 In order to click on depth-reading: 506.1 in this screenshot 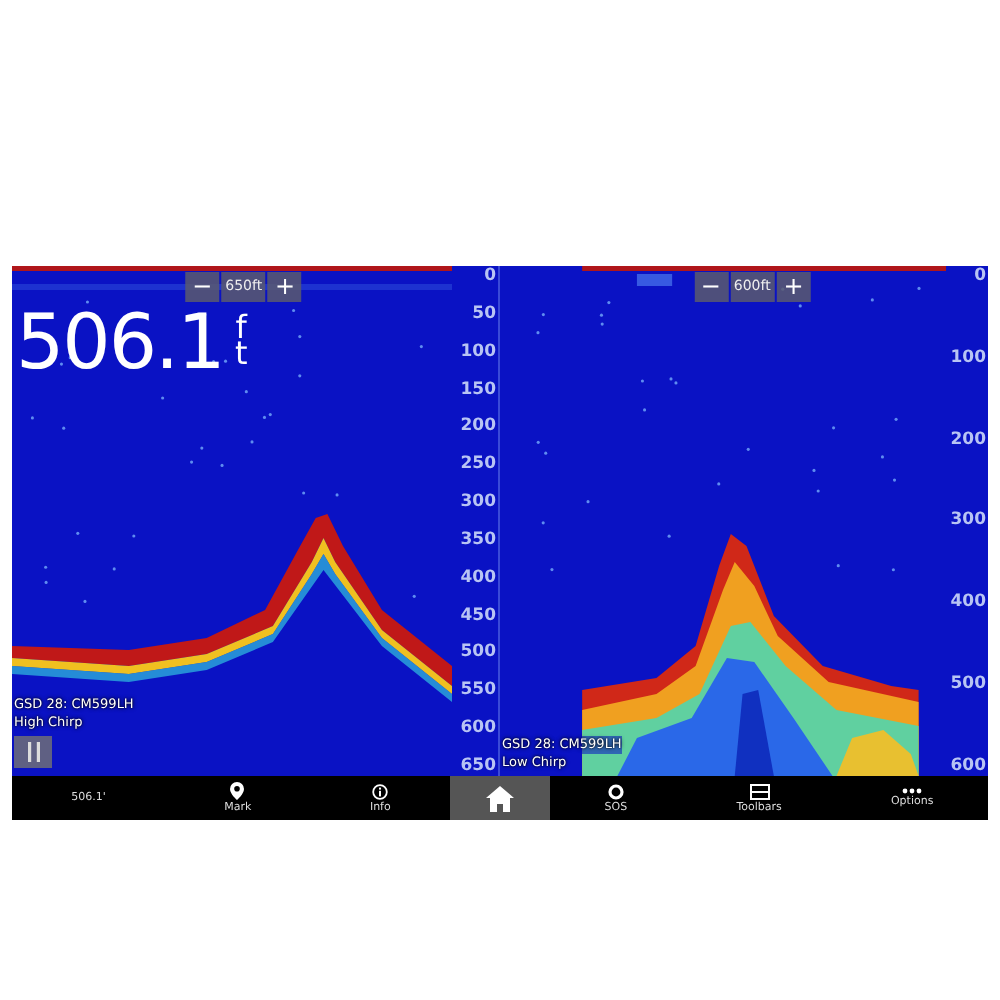, I will do `click(120, 342)`.